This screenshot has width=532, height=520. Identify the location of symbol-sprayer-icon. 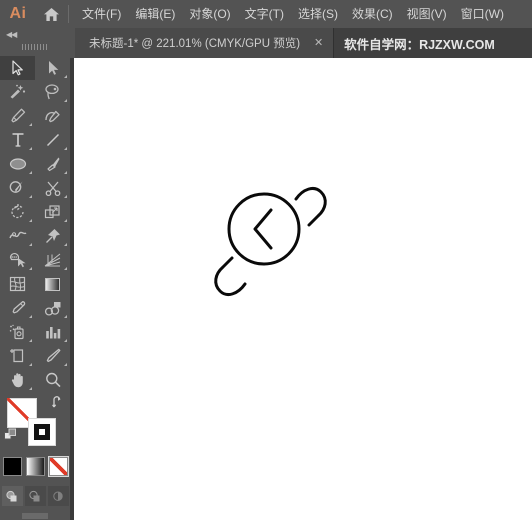
(16, 332).